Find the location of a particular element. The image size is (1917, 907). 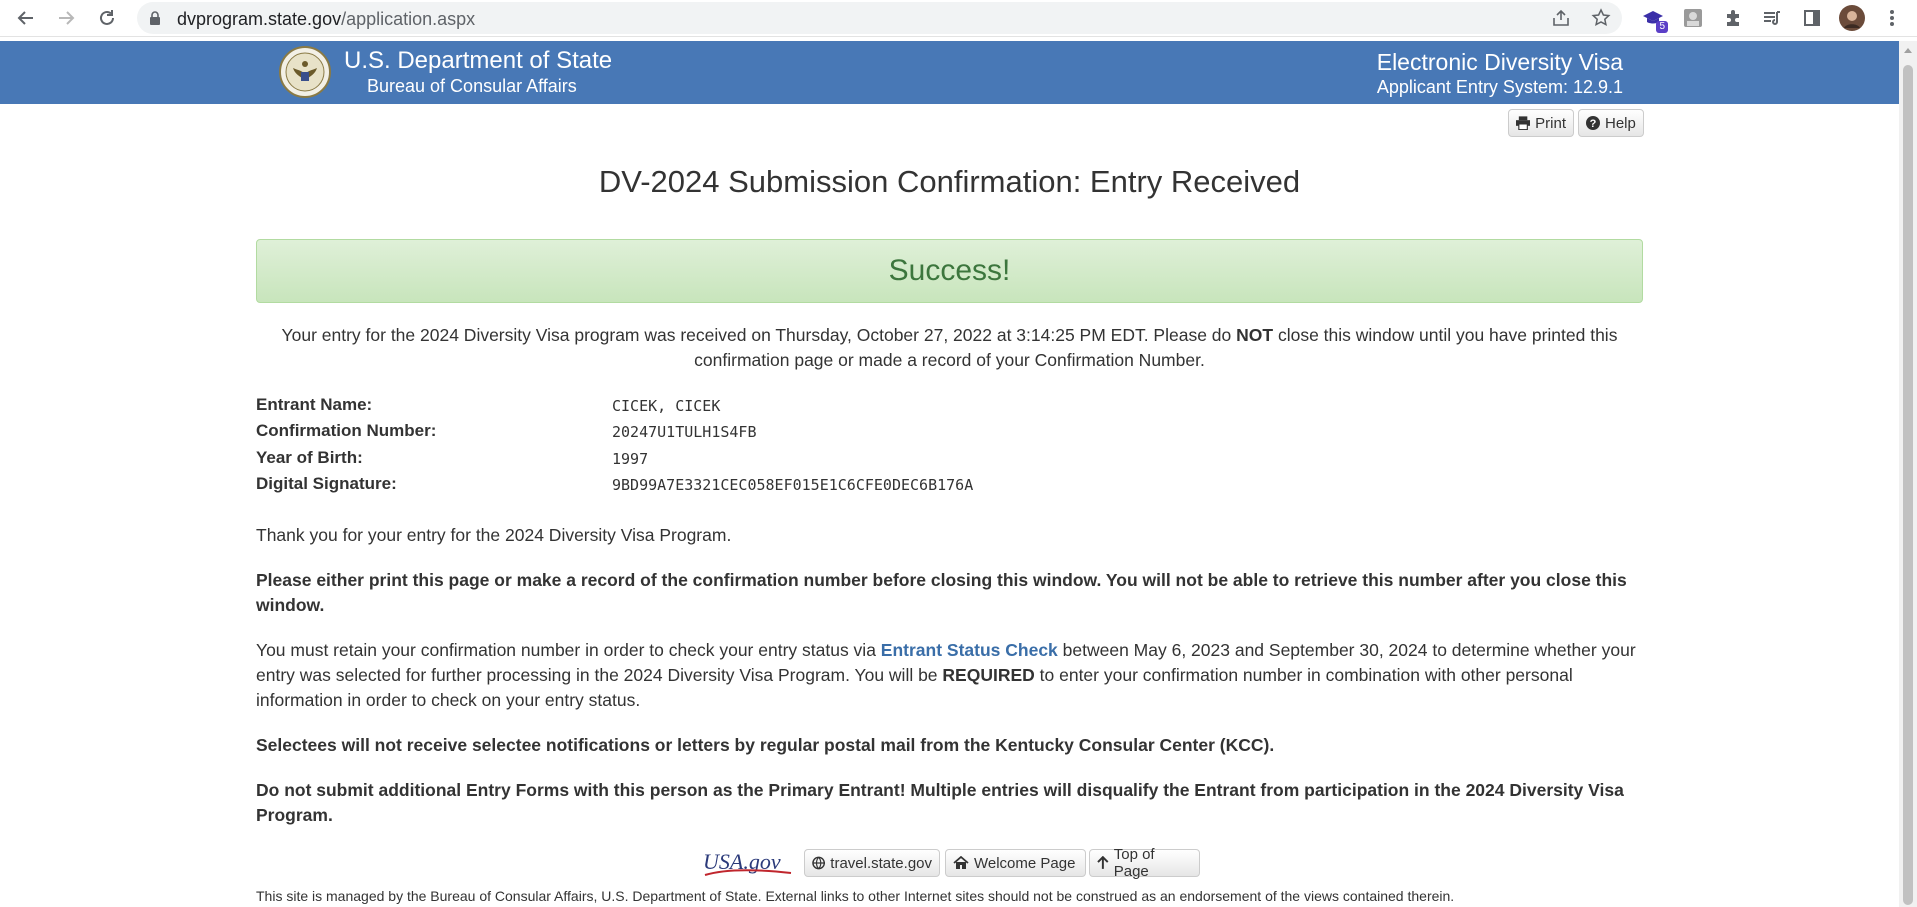

address-bar: dvprogram.state.gov/application.aspx is located at coordinates (879, 18).